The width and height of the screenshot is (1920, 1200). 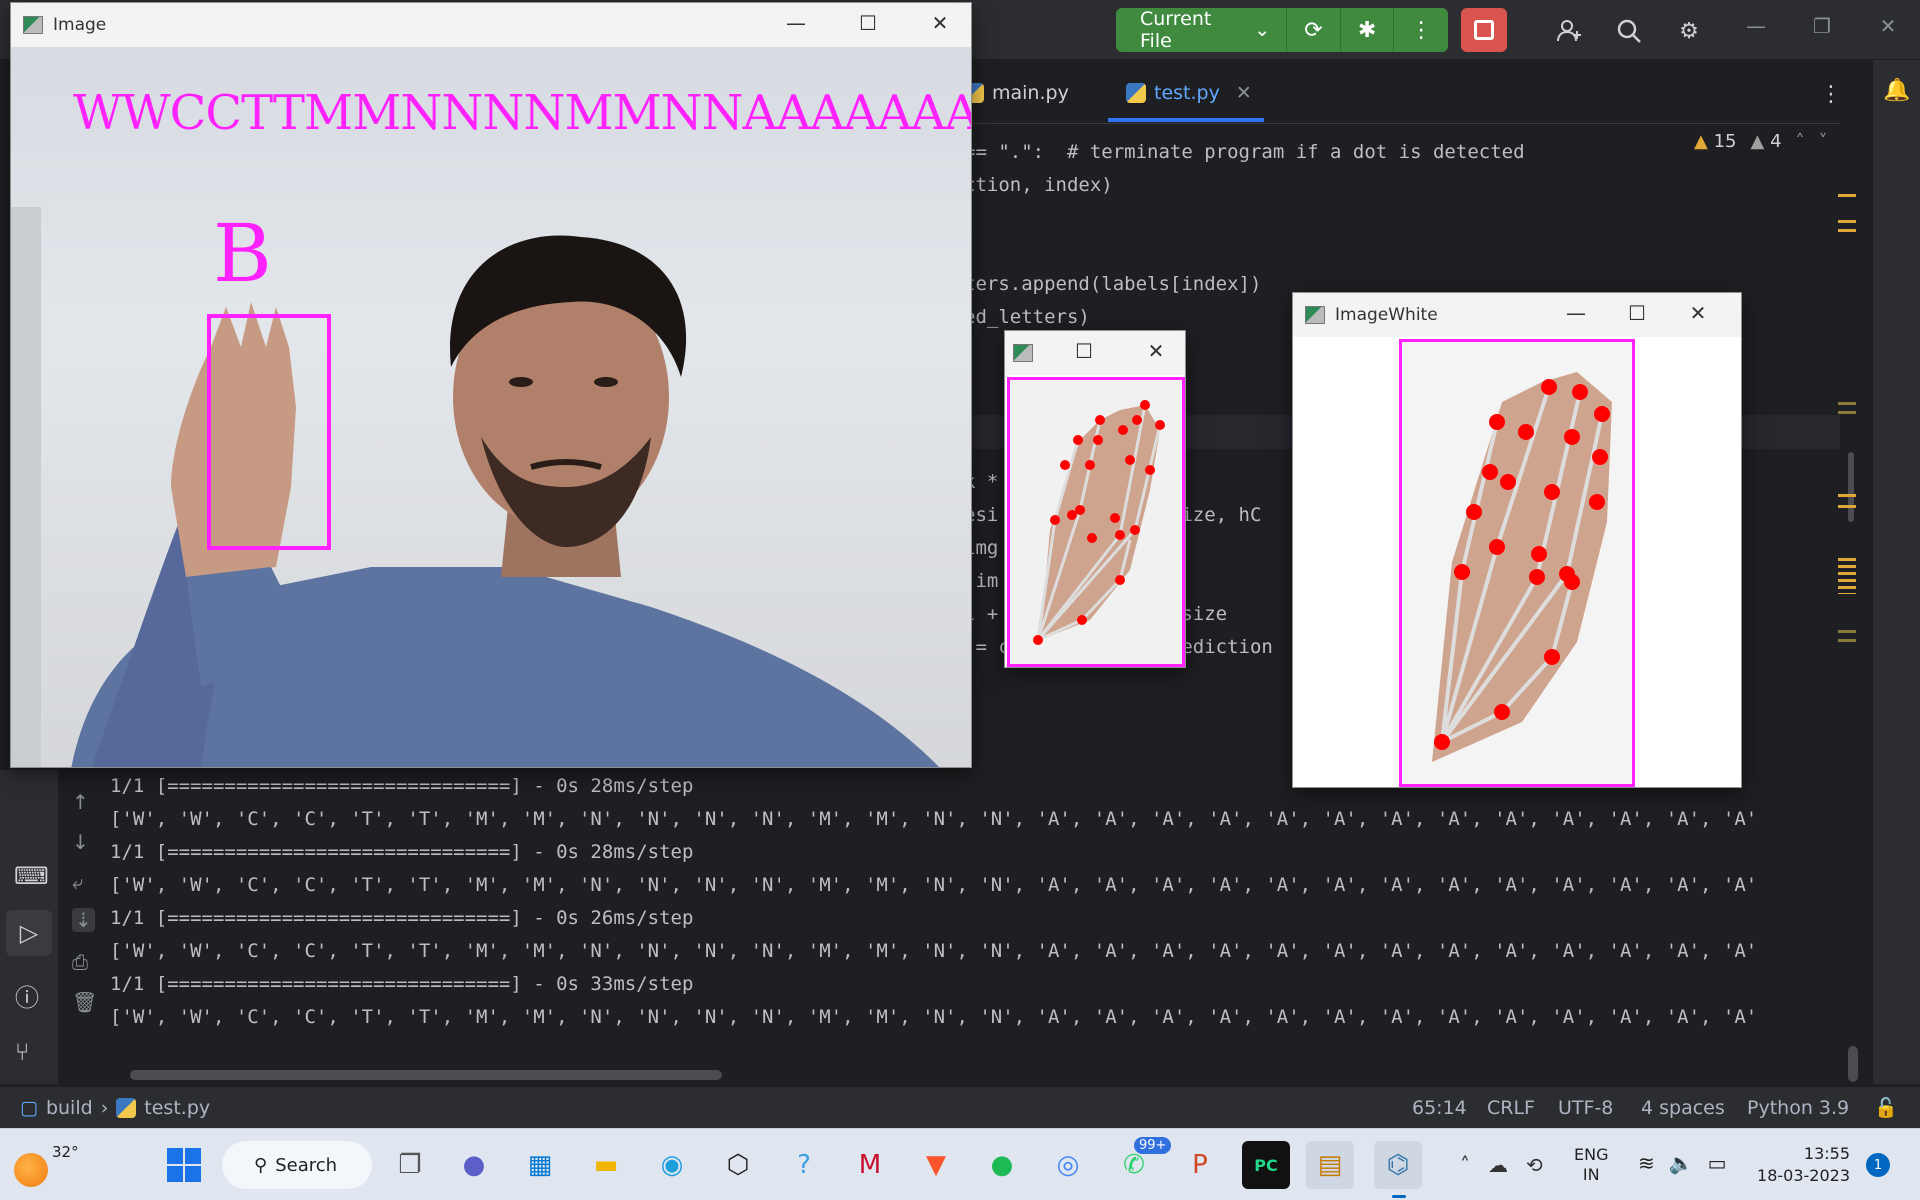 I want to click on scroll-down-icon: ↓, so click(x=80, y=842).